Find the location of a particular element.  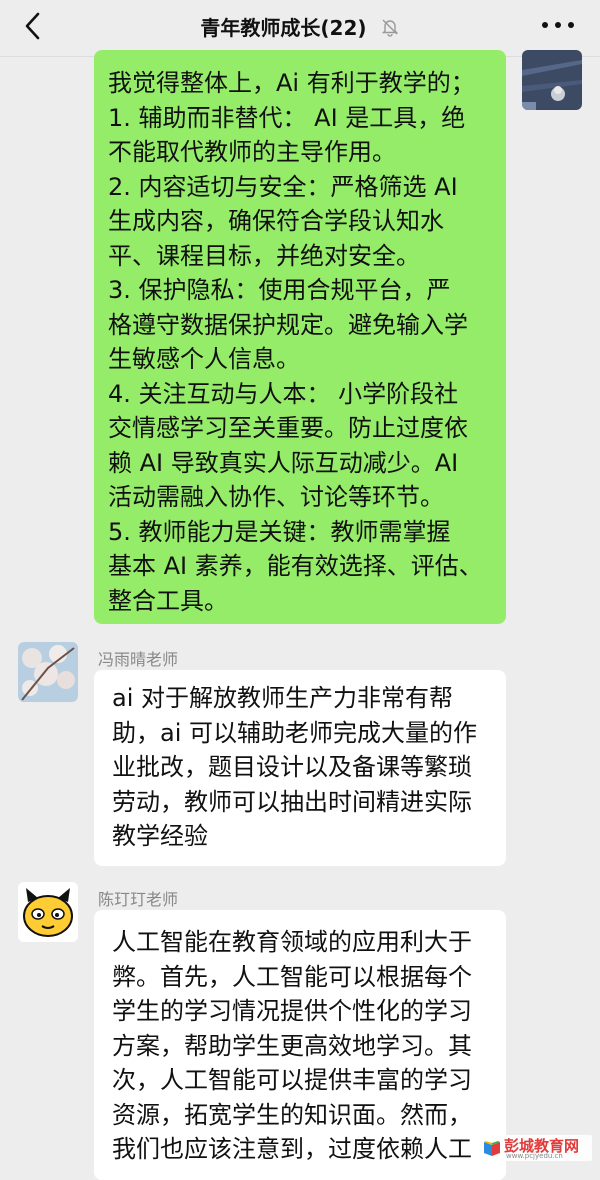

sender-name: 冯雨晴老师 is located at coordinates (138, 658).